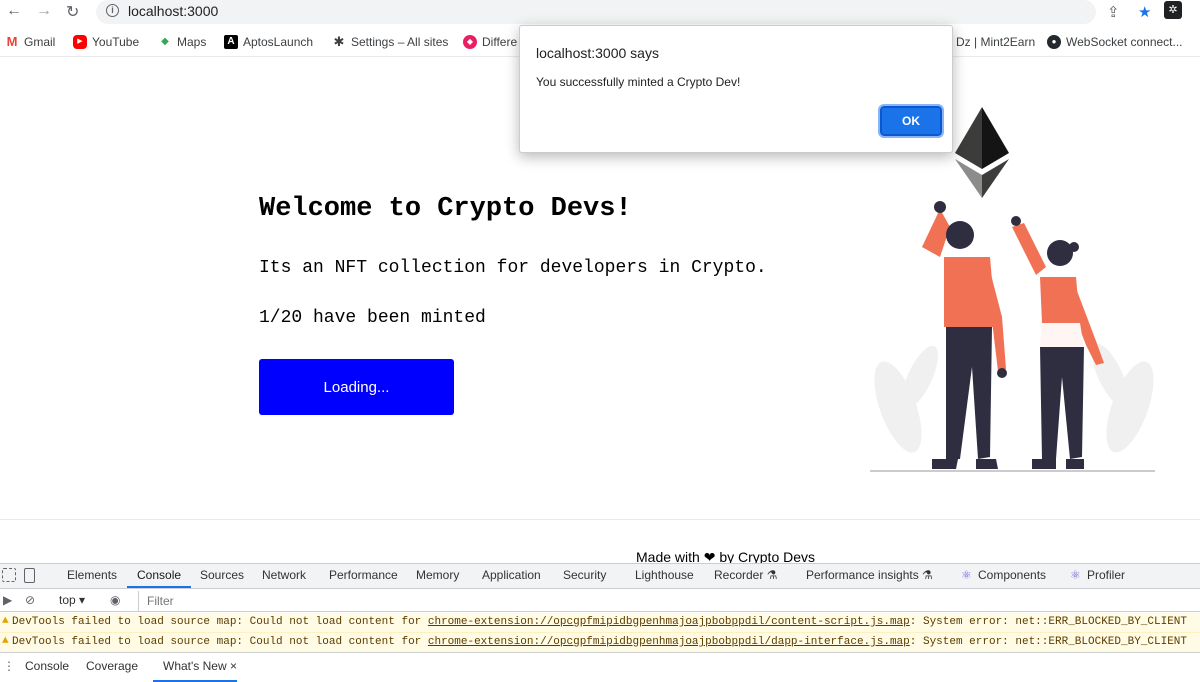 Image resolution: width=1200 pixels, height=682 pixels. I want to click on bookmark-aptoslaunch: A AptosLaunch, so click(268, 42).